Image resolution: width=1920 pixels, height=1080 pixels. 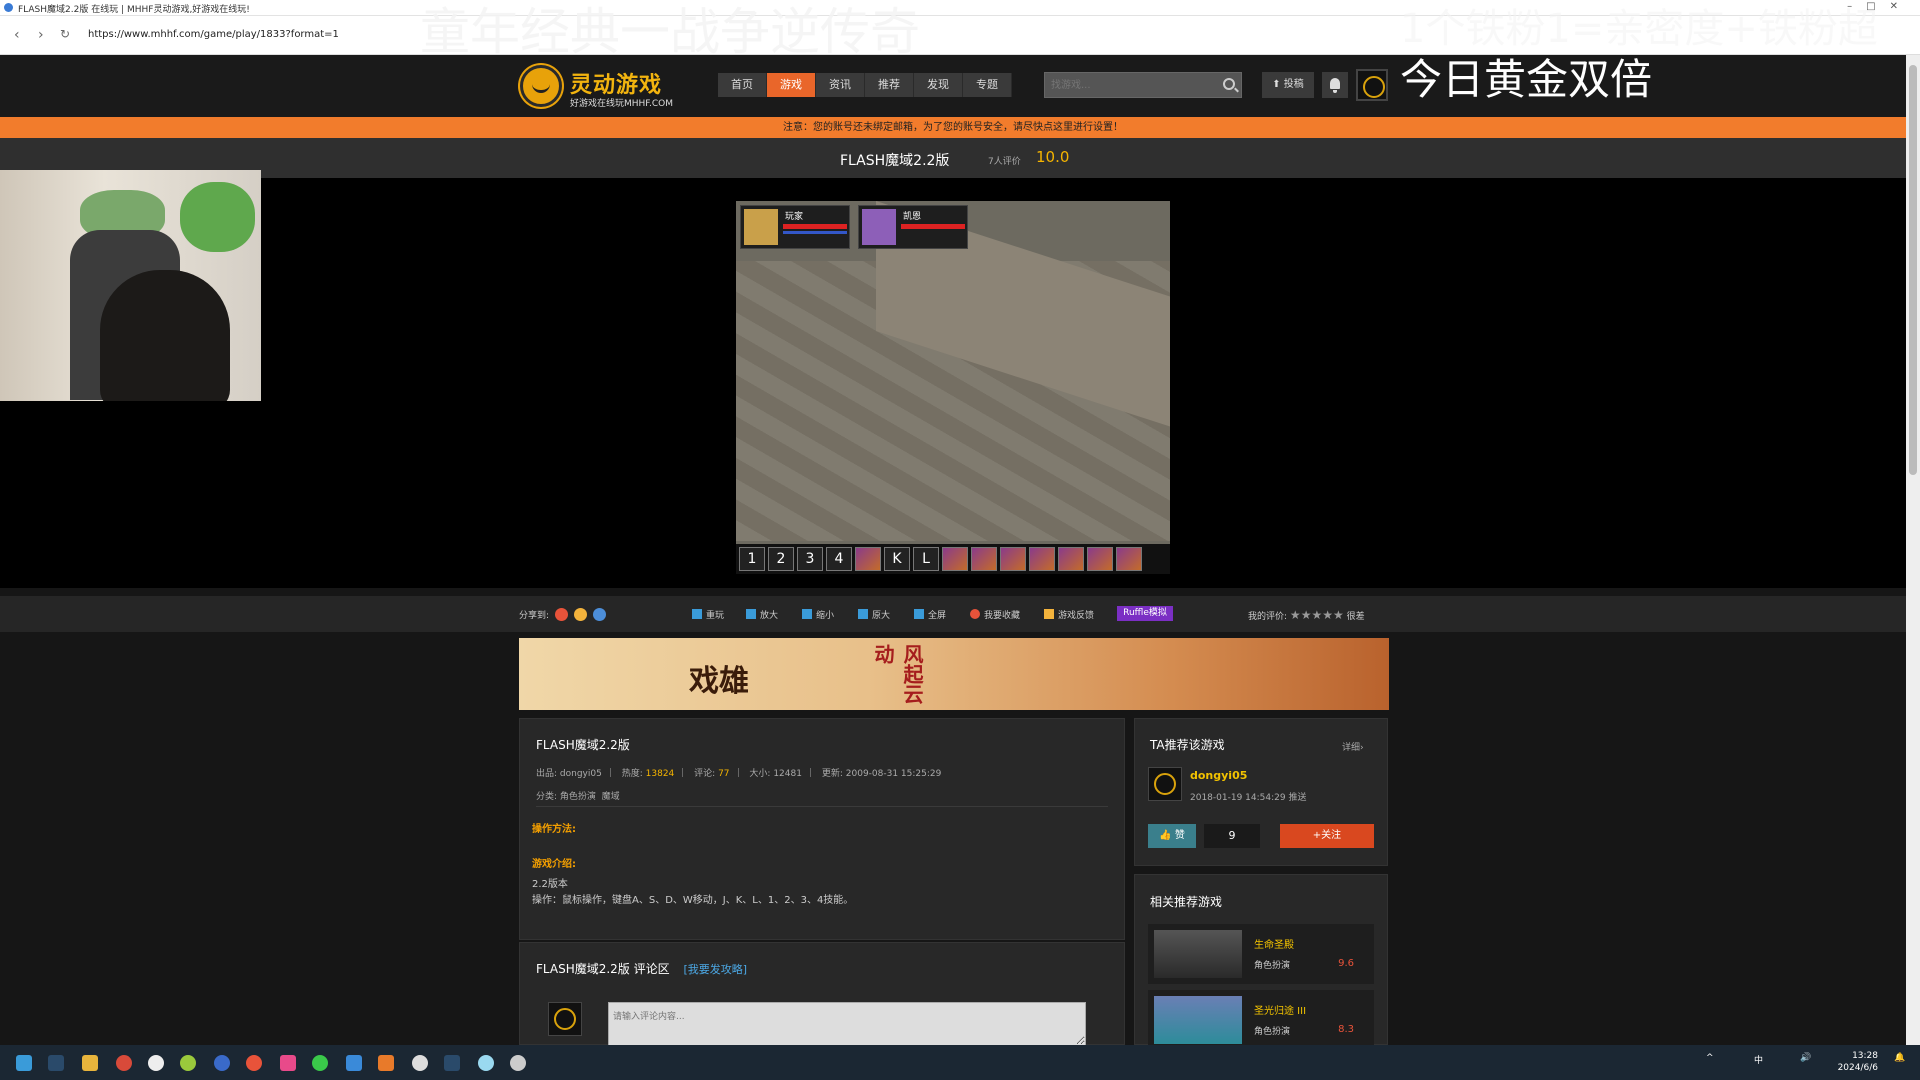 What do you see at coordinates (565, 1019) in the screenshot?
I see `commenter-avatar` at bounding box center [565, 1019].